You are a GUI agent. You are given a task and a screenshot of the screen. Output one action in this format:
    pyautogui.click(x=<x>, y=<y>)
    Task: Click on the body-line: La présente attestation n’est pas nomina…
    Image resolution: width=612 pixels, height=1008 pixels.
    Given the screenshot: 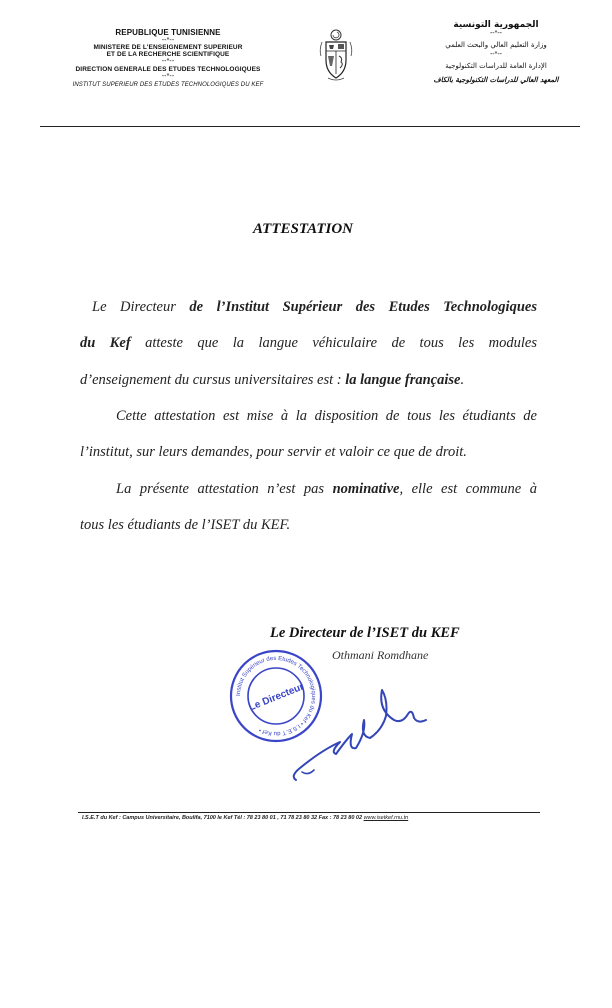 What is the action you would take?
    pyautogui.click(x=326, y=489)
    